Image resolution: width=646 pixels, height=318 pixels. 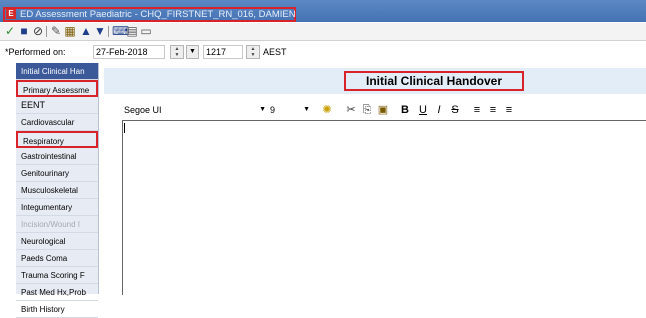 What do you see at coordinates (57, 241) in the screenshot?
I see `sidebar-item-neurological: Neurological` at bounding box center [57, 241].